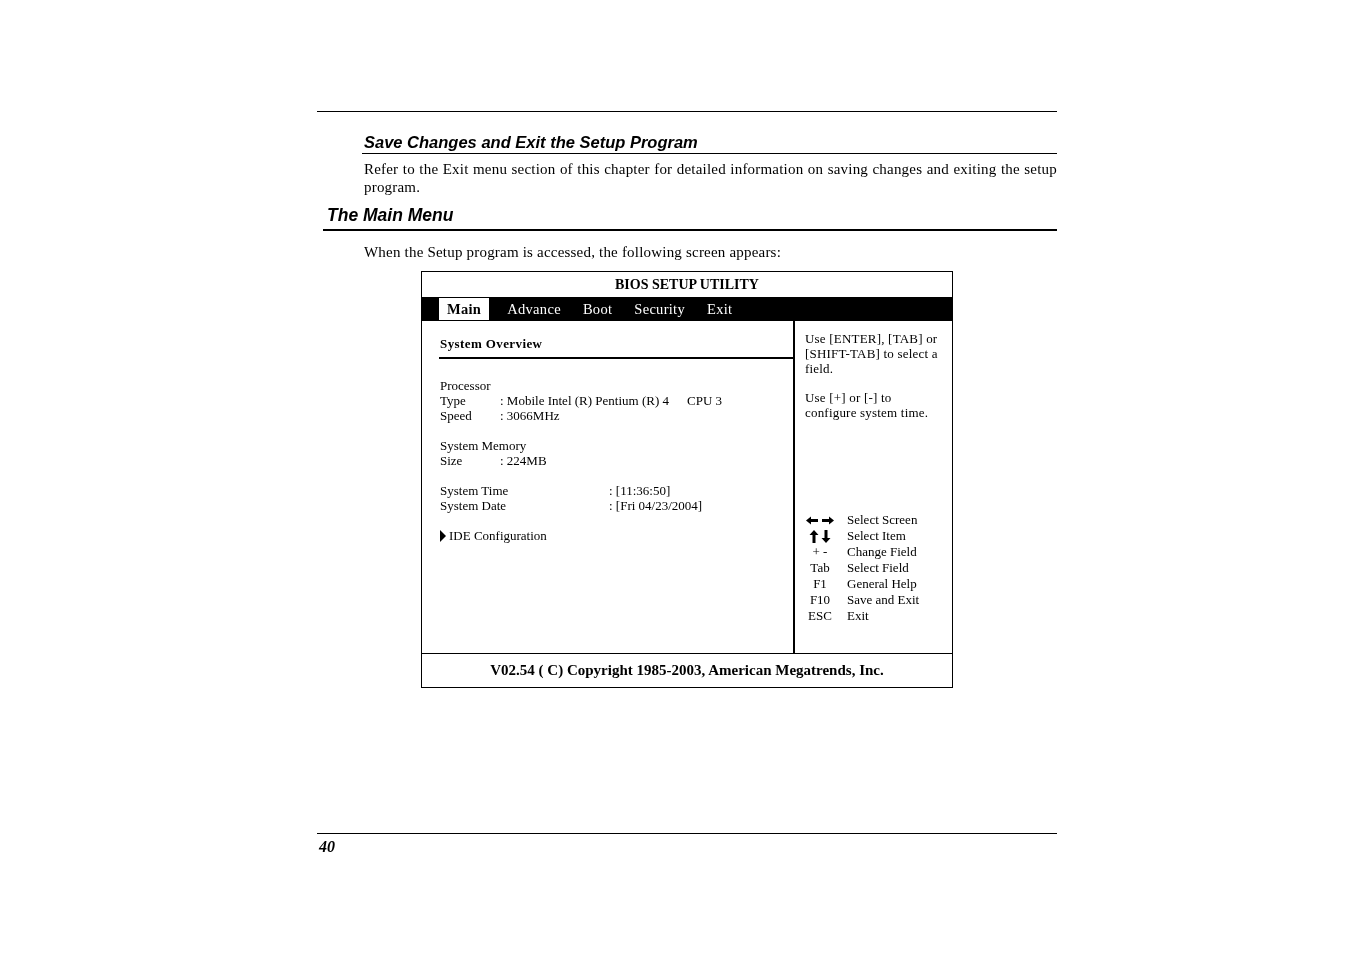  Describe the element at coordinates (640, 490) in the screenshot. I see `field-value: : [11:36:50]` at that location.